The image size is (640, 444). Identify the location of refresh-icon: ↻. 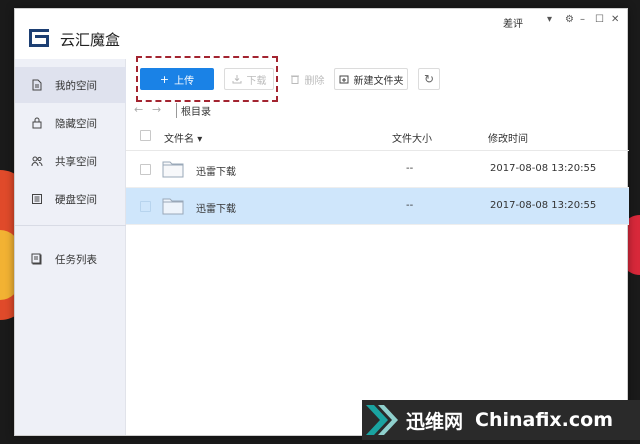
(429, 79).